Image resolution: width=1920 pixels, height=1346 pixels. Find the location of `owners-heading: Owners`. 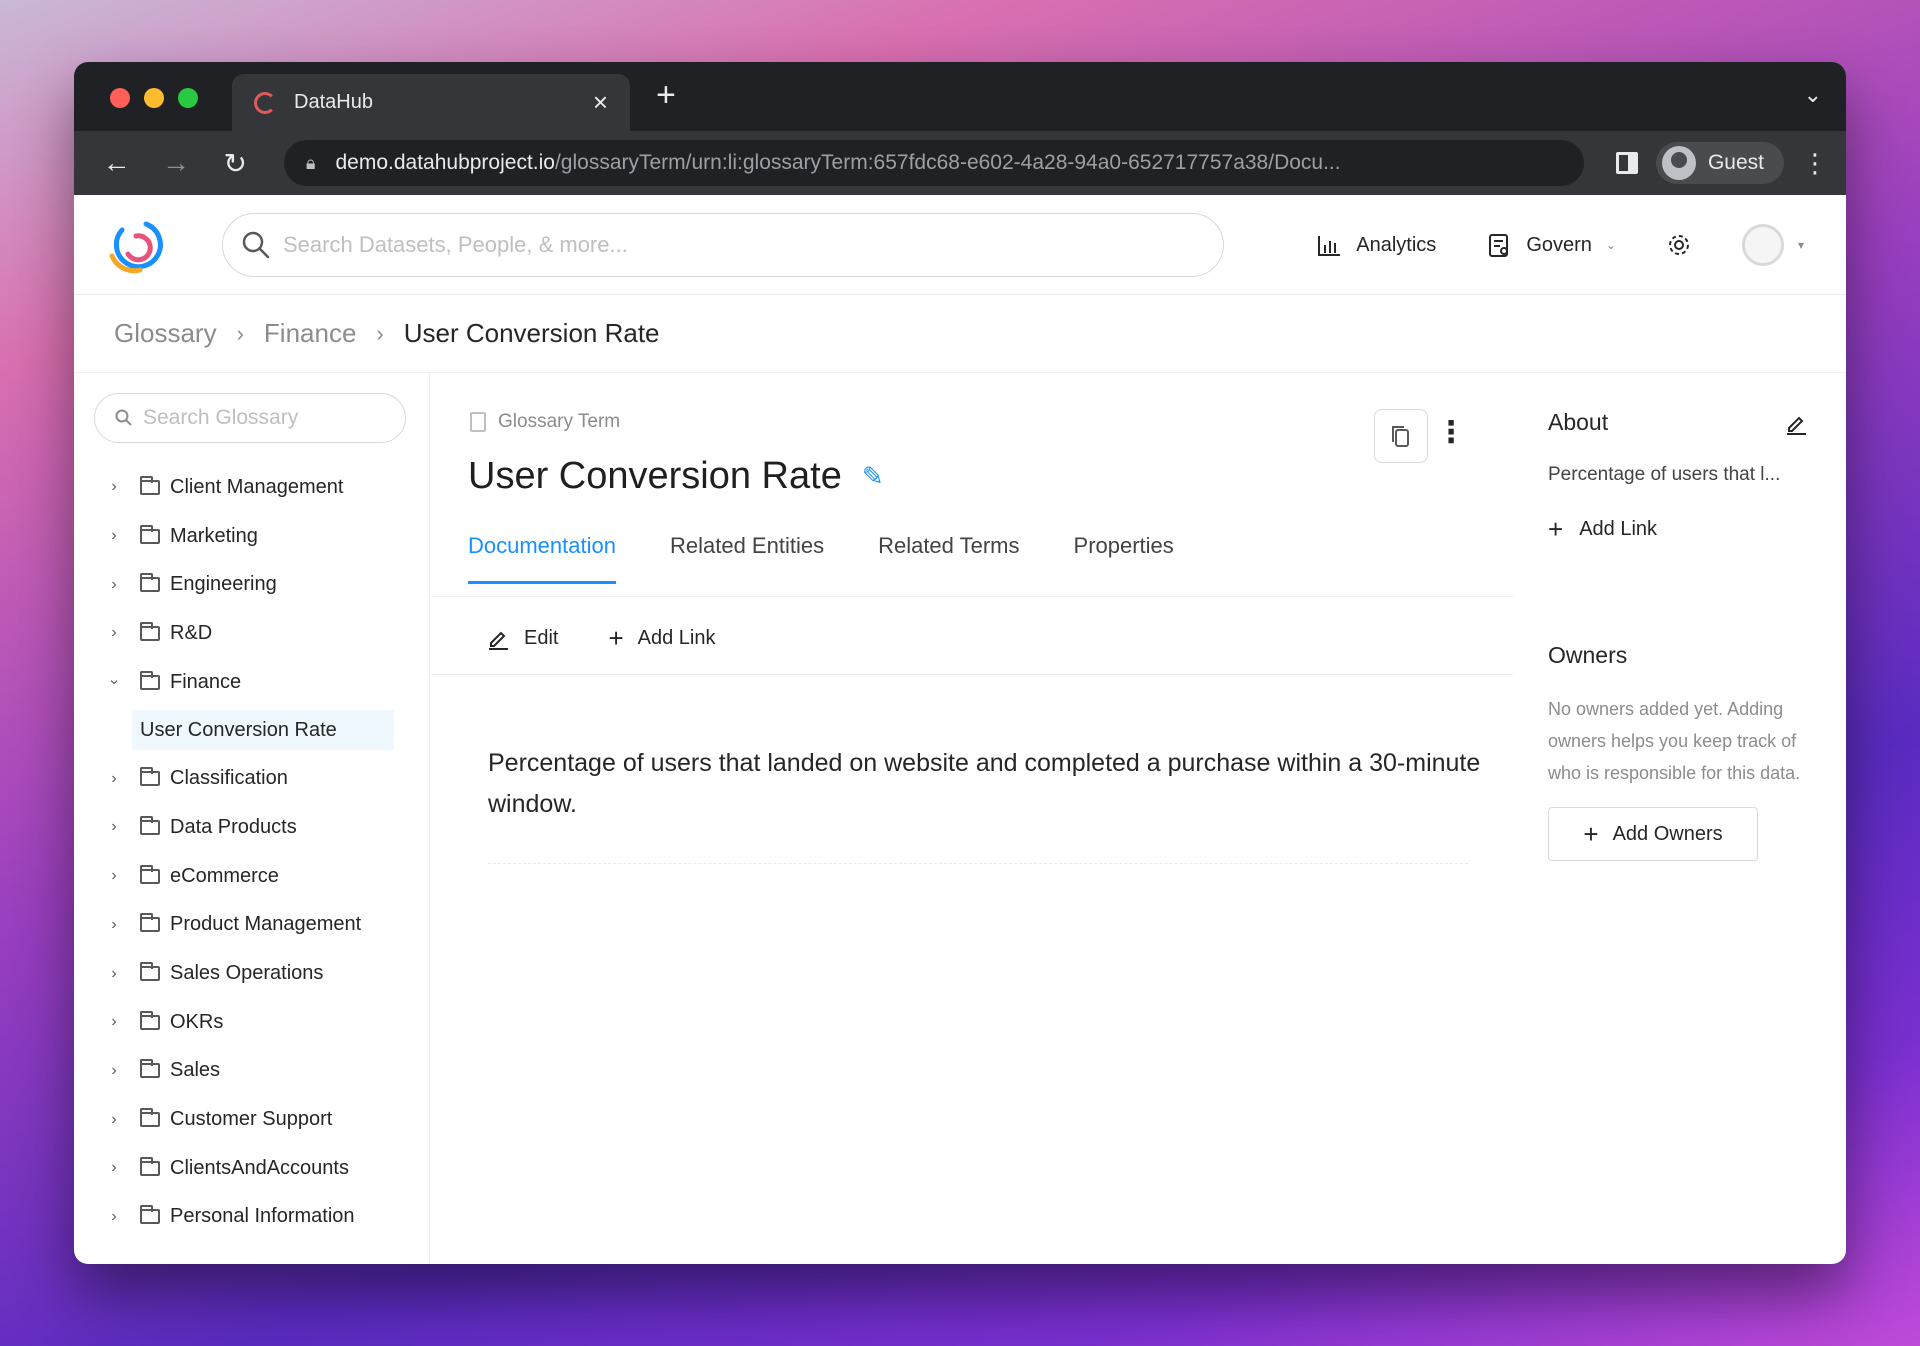

owners-heading: Owners is located at coordinates (1588, 655).